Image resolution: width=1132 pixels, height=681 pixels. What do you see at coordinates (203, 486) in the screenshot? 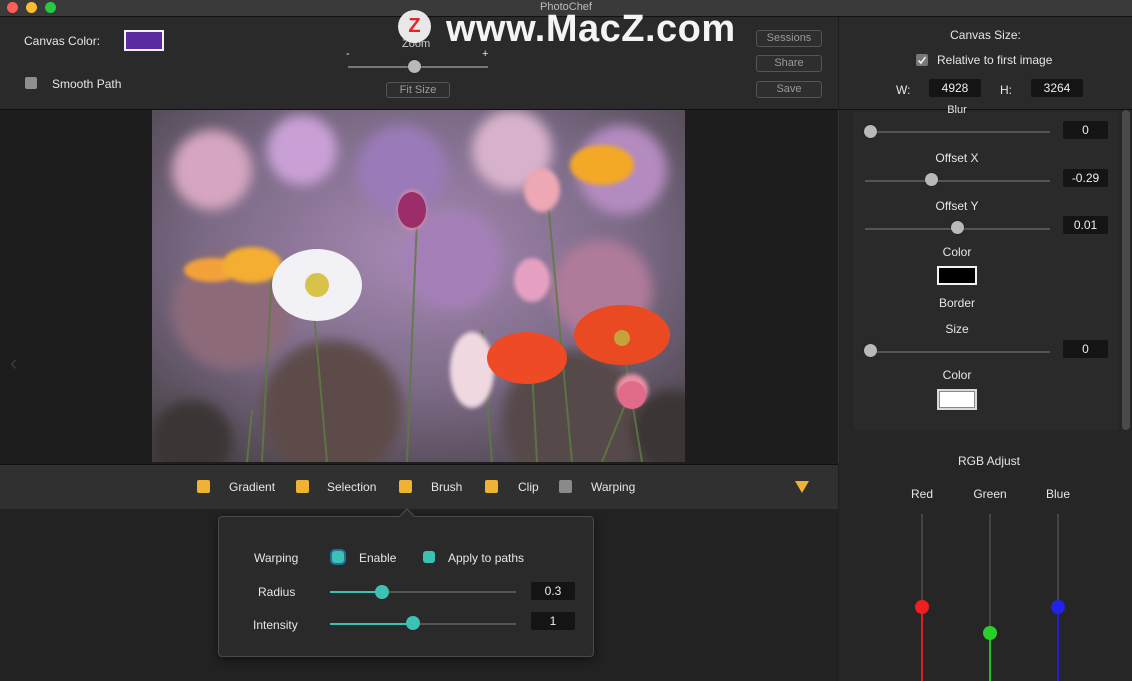
I see `gradient-checkbox` at bounding box center [203, 486].